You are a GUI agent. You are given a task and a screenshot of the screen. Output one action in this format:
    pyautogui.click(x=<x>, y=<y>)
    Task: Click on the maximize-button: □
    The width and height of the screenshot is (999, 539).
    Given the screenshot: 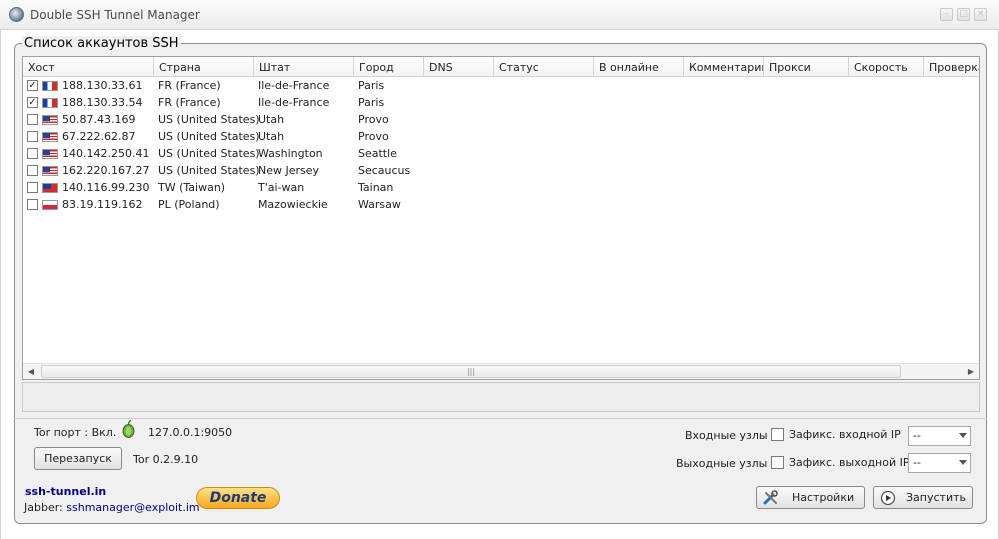 What is the action you would take?
    pyautogui.click(x=963, y=14)
    